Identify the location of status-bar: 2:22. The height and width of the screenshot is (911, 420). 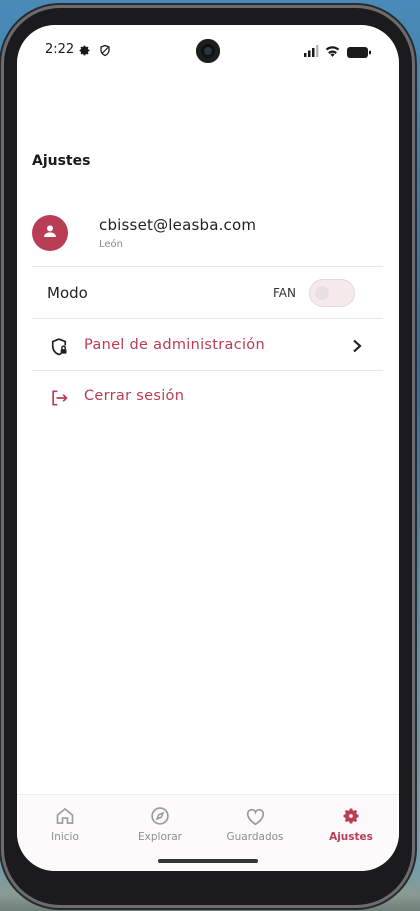
(208, 49).